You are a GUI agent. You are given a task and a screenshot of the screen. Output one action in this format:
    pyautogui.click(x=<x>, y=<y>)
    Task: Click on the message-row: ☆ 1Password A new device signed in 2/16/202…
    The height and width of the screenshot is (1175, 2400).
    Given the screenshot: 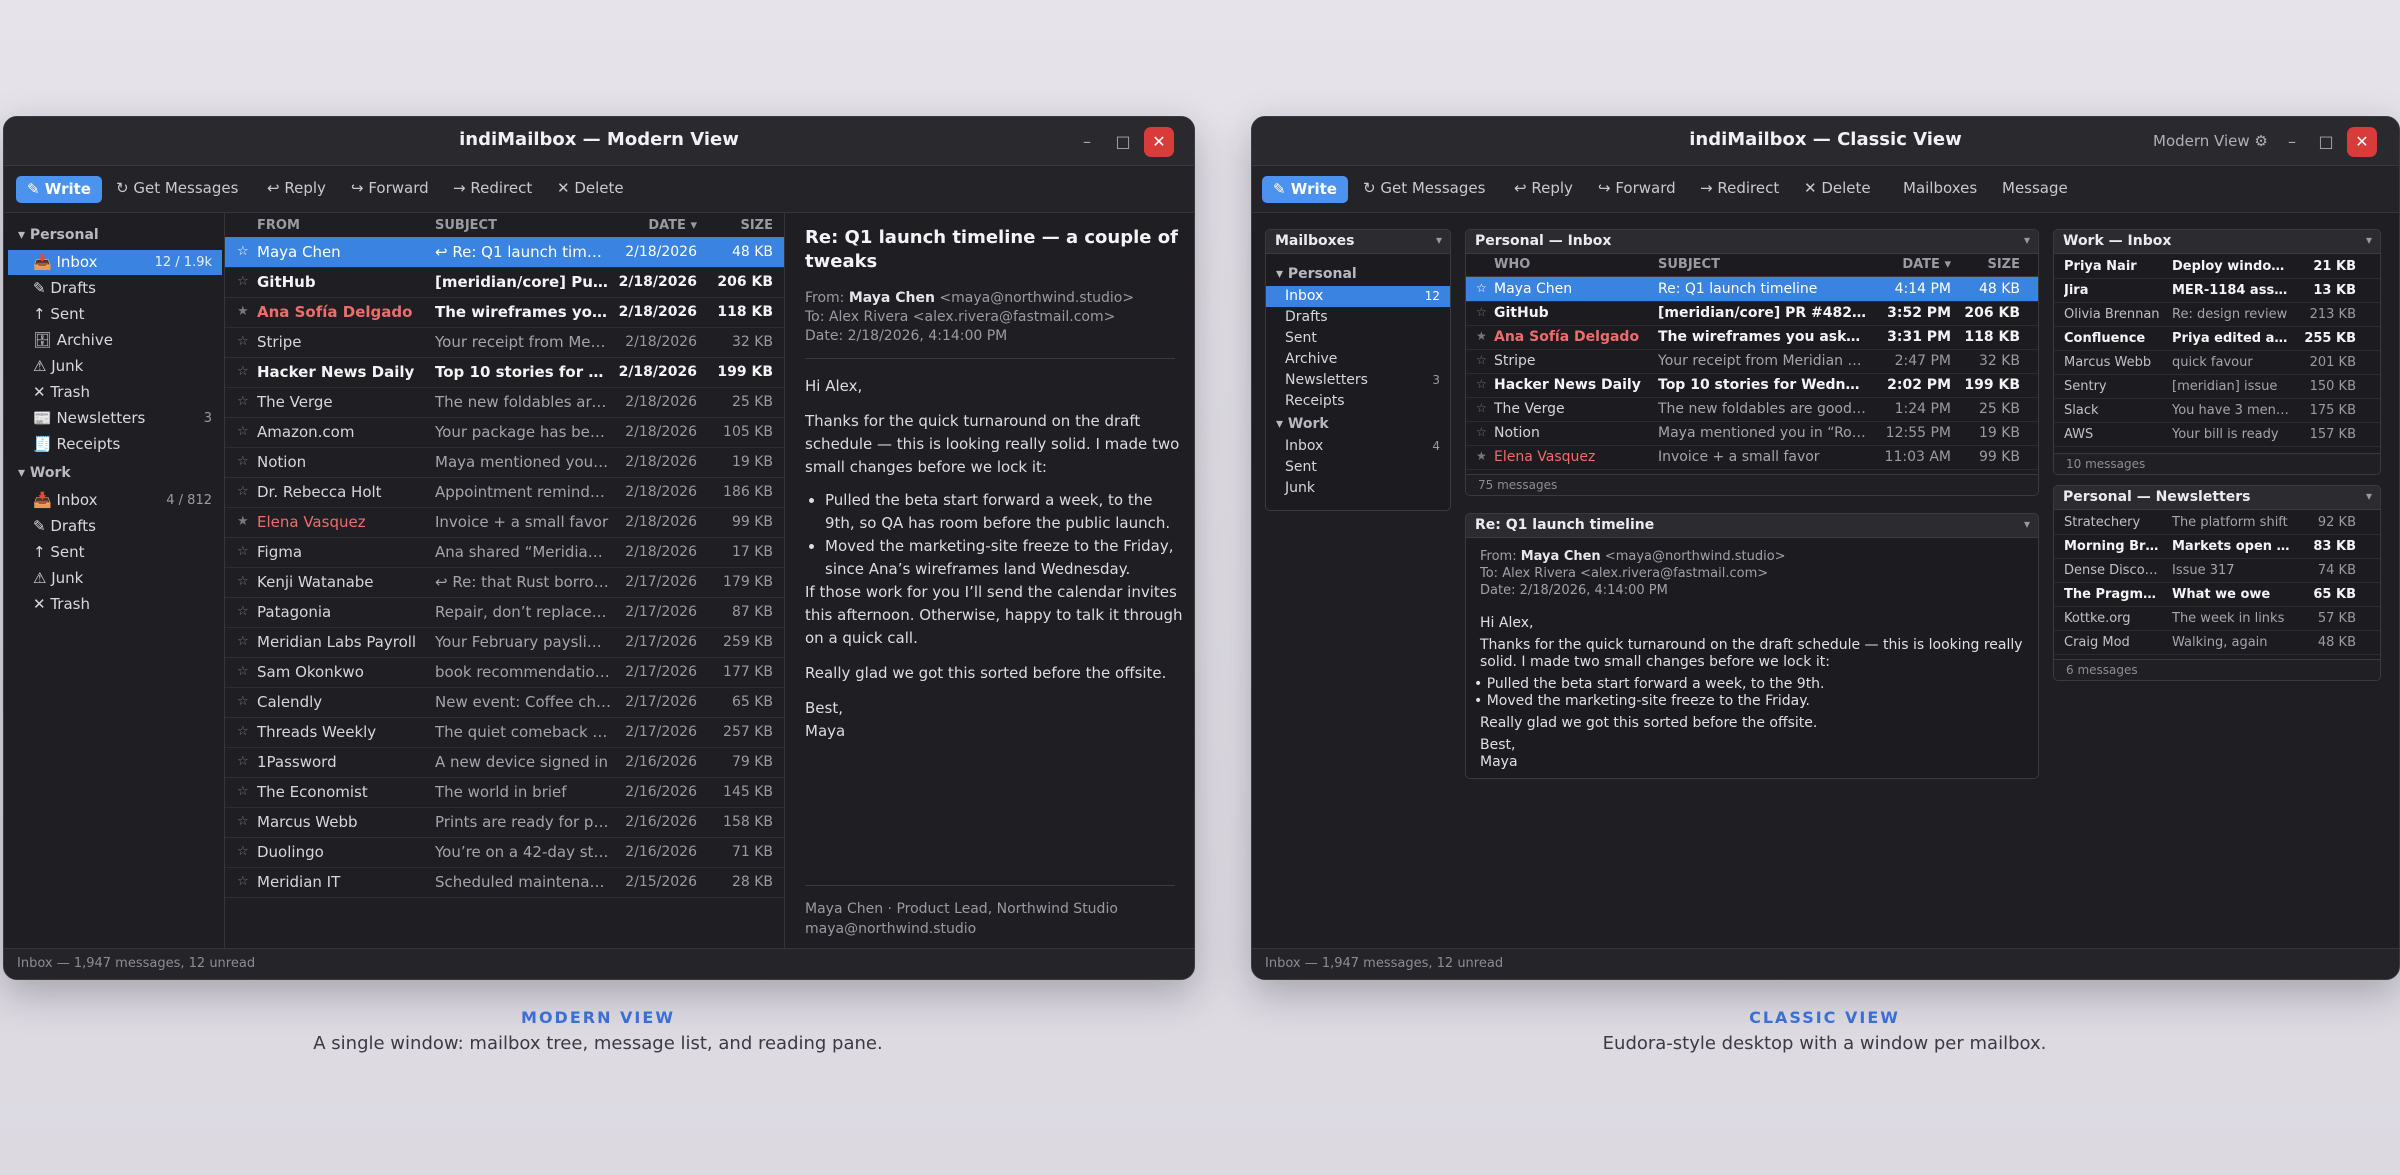 What is the action you would take?
    pyautogui.click(x=504, y=762)
    